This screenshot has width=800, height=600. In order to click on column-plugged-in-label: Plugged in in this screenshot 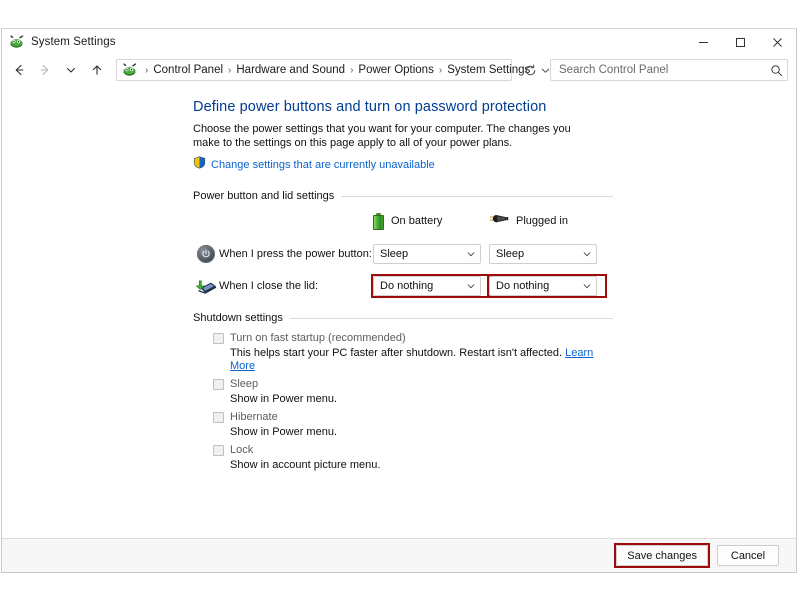, I will do `click(542, 221)`.